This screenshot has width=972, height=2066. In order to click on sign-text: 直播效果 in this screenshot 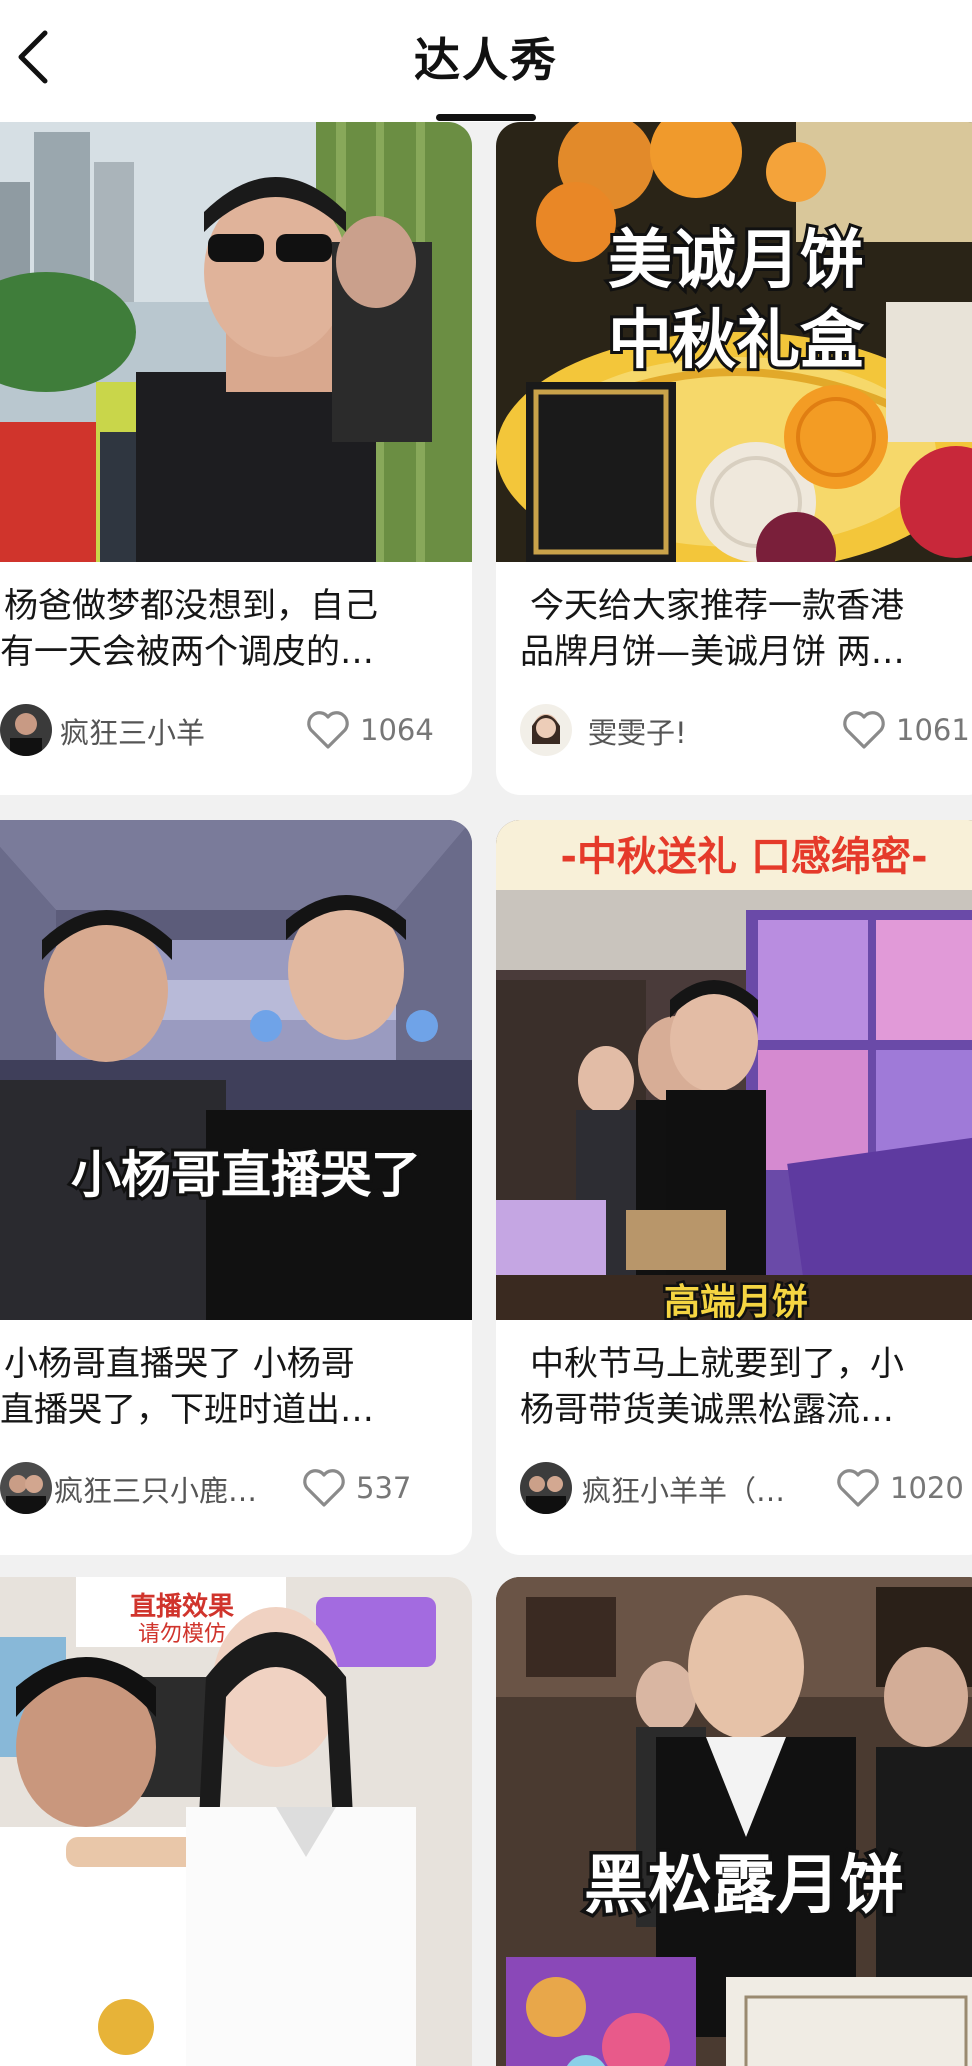, I will do `click(182, 1606)`.